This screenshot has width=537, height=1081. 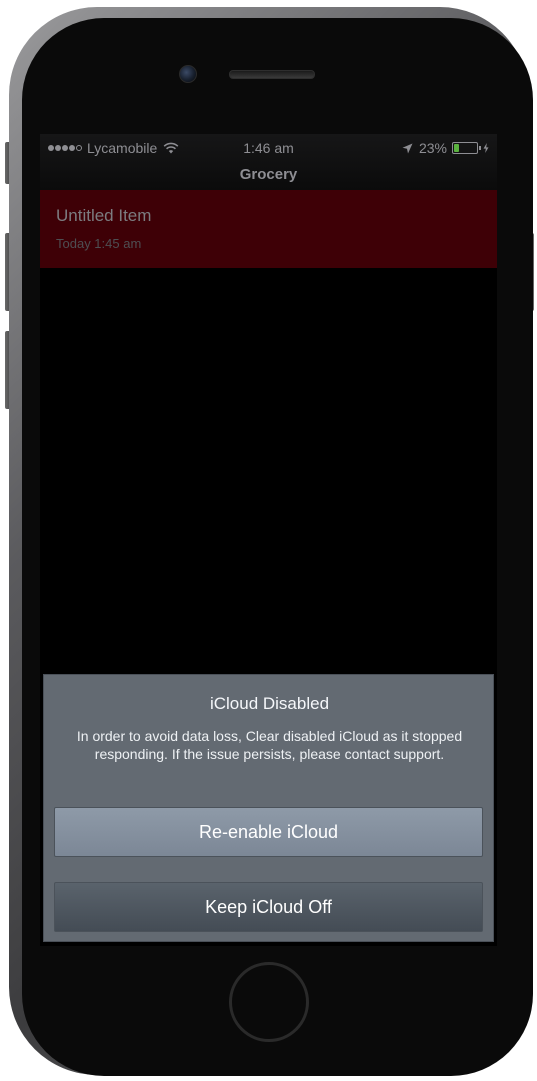 I want to click on alert-title: iCloud Disabled, so click(x=269, y=703).